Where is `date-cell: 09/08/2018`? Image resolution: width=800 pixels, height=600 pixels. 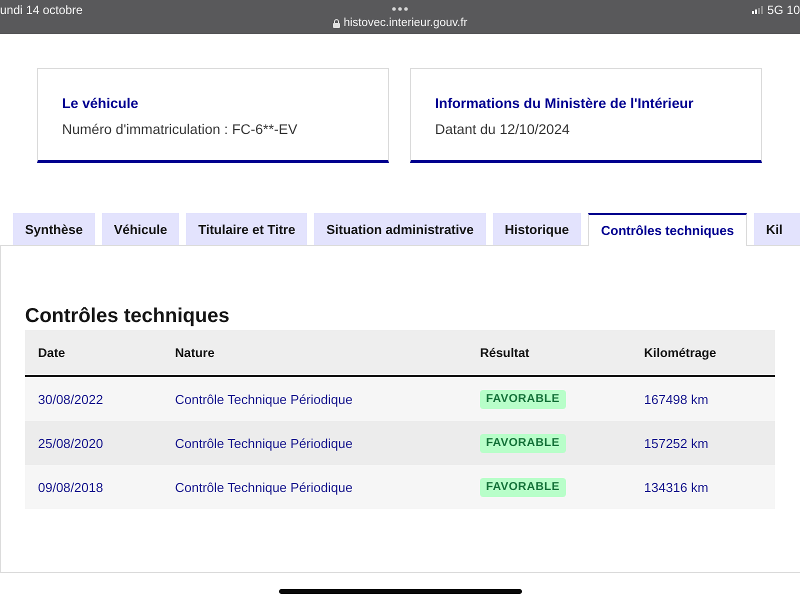 date-cell: 09/08/2018 is located at coordinates (93, 487).